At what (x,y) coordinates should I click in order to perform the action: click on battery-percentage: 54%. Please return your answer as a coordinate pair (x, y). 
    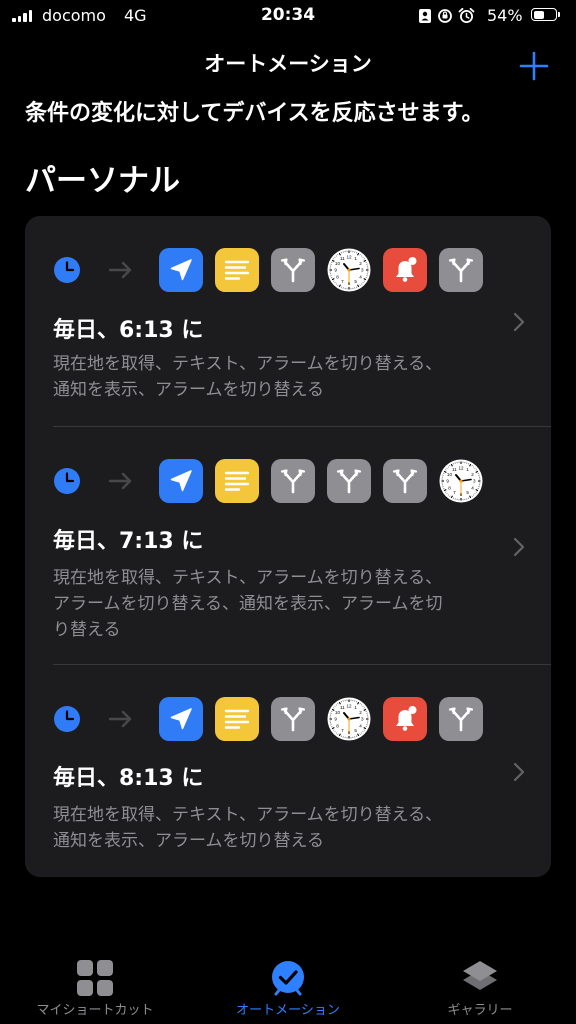
    Looking at the image, I should click on (505, 15).